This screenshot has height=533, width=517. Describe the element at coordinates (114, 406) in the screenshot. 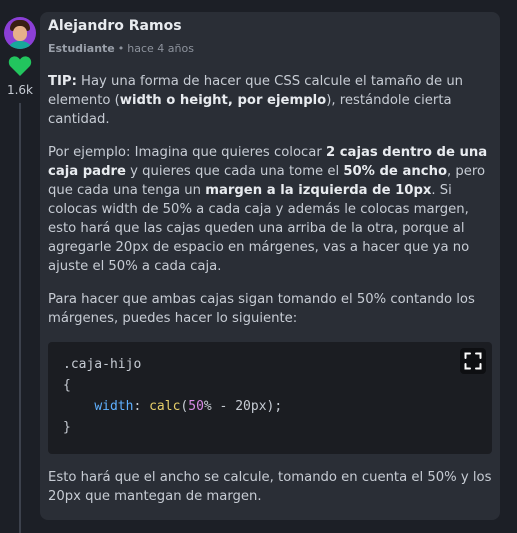

I see `code-property: width` at that location.